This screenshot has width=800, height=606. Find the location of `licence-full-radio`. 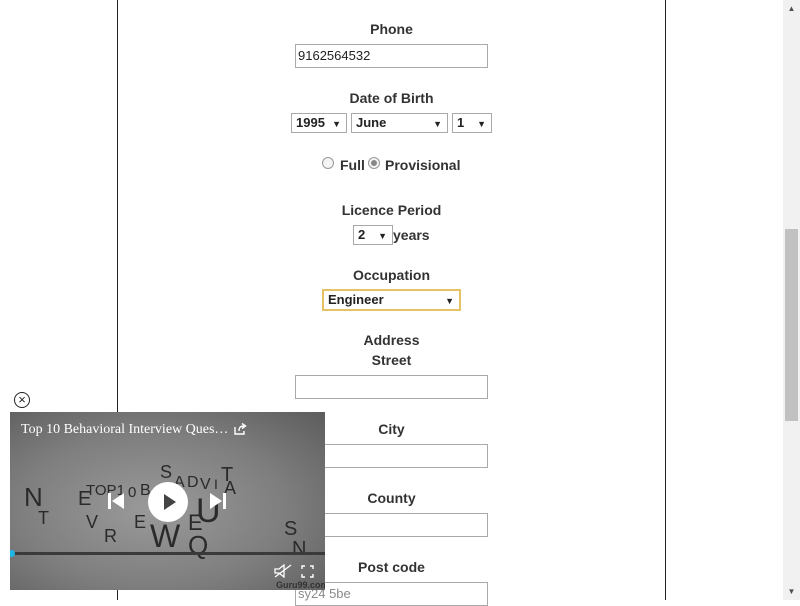

licence-full-radio is located at coordinates (328, 163).